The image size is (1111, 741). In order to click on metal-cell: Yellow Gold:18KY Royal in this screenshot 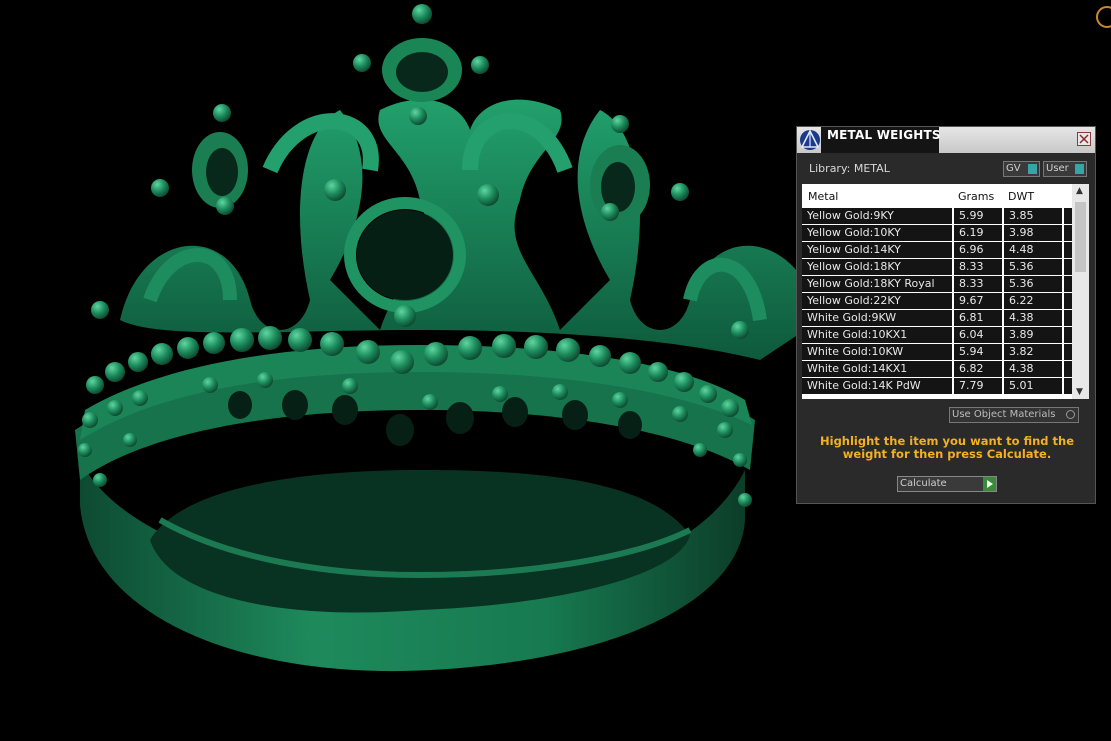, I will do `click(877, 284)`.